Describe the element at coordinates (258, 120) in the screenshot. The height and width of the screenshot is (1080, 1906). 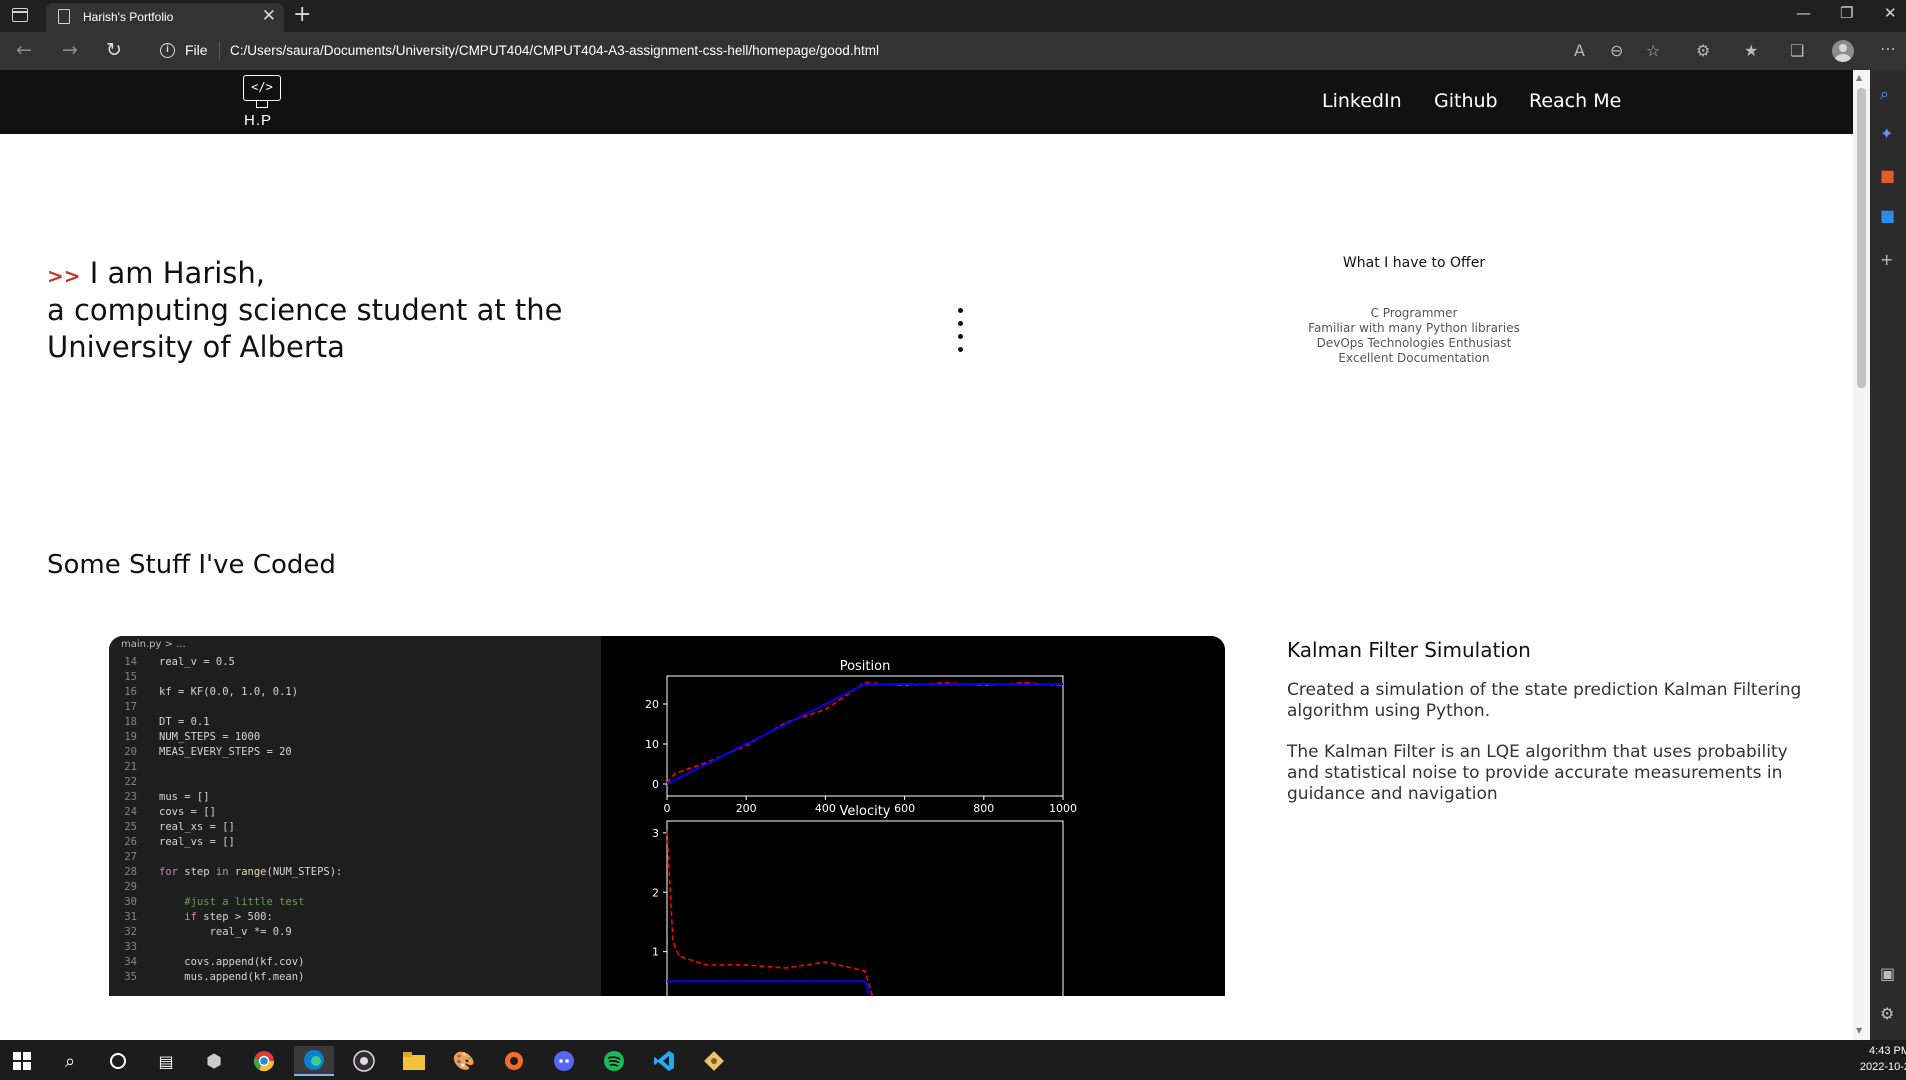
I see `logo-text: H.P` at that location.